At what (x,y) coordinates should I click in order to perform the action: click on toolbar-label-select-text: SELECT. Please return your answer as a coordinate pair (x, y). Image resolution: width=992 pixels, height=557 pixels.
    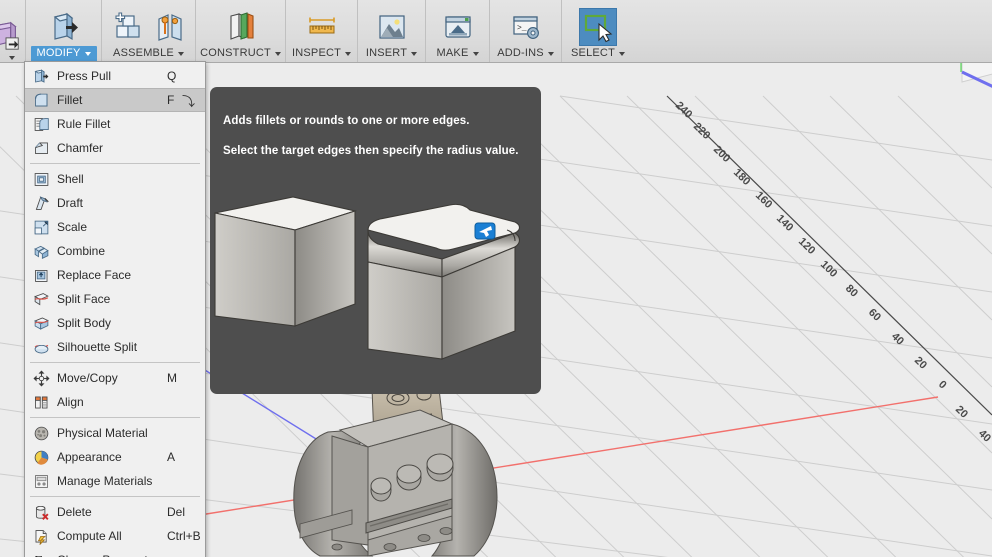
    Looking at the image, I should click on (593, 53).